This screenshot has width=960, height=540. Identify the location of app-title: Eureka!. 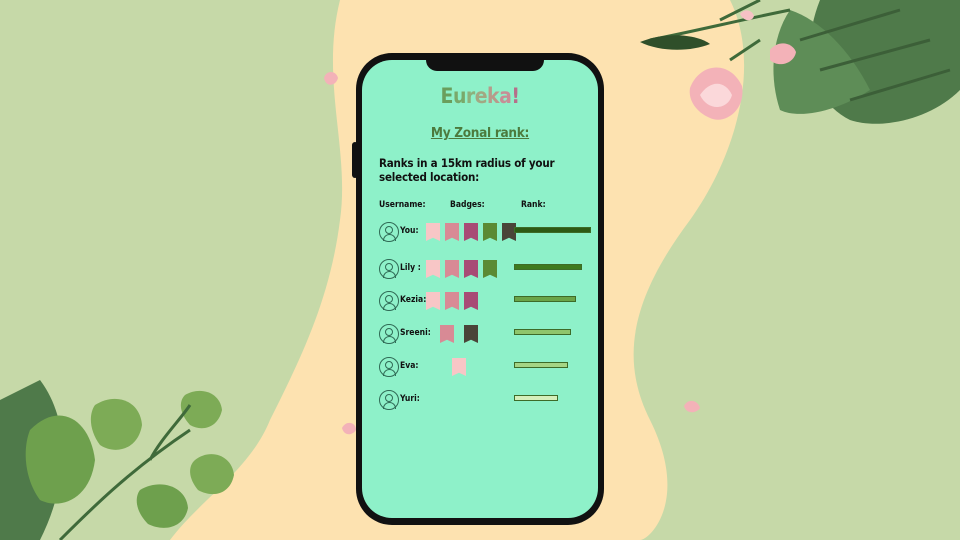
(480, 96).